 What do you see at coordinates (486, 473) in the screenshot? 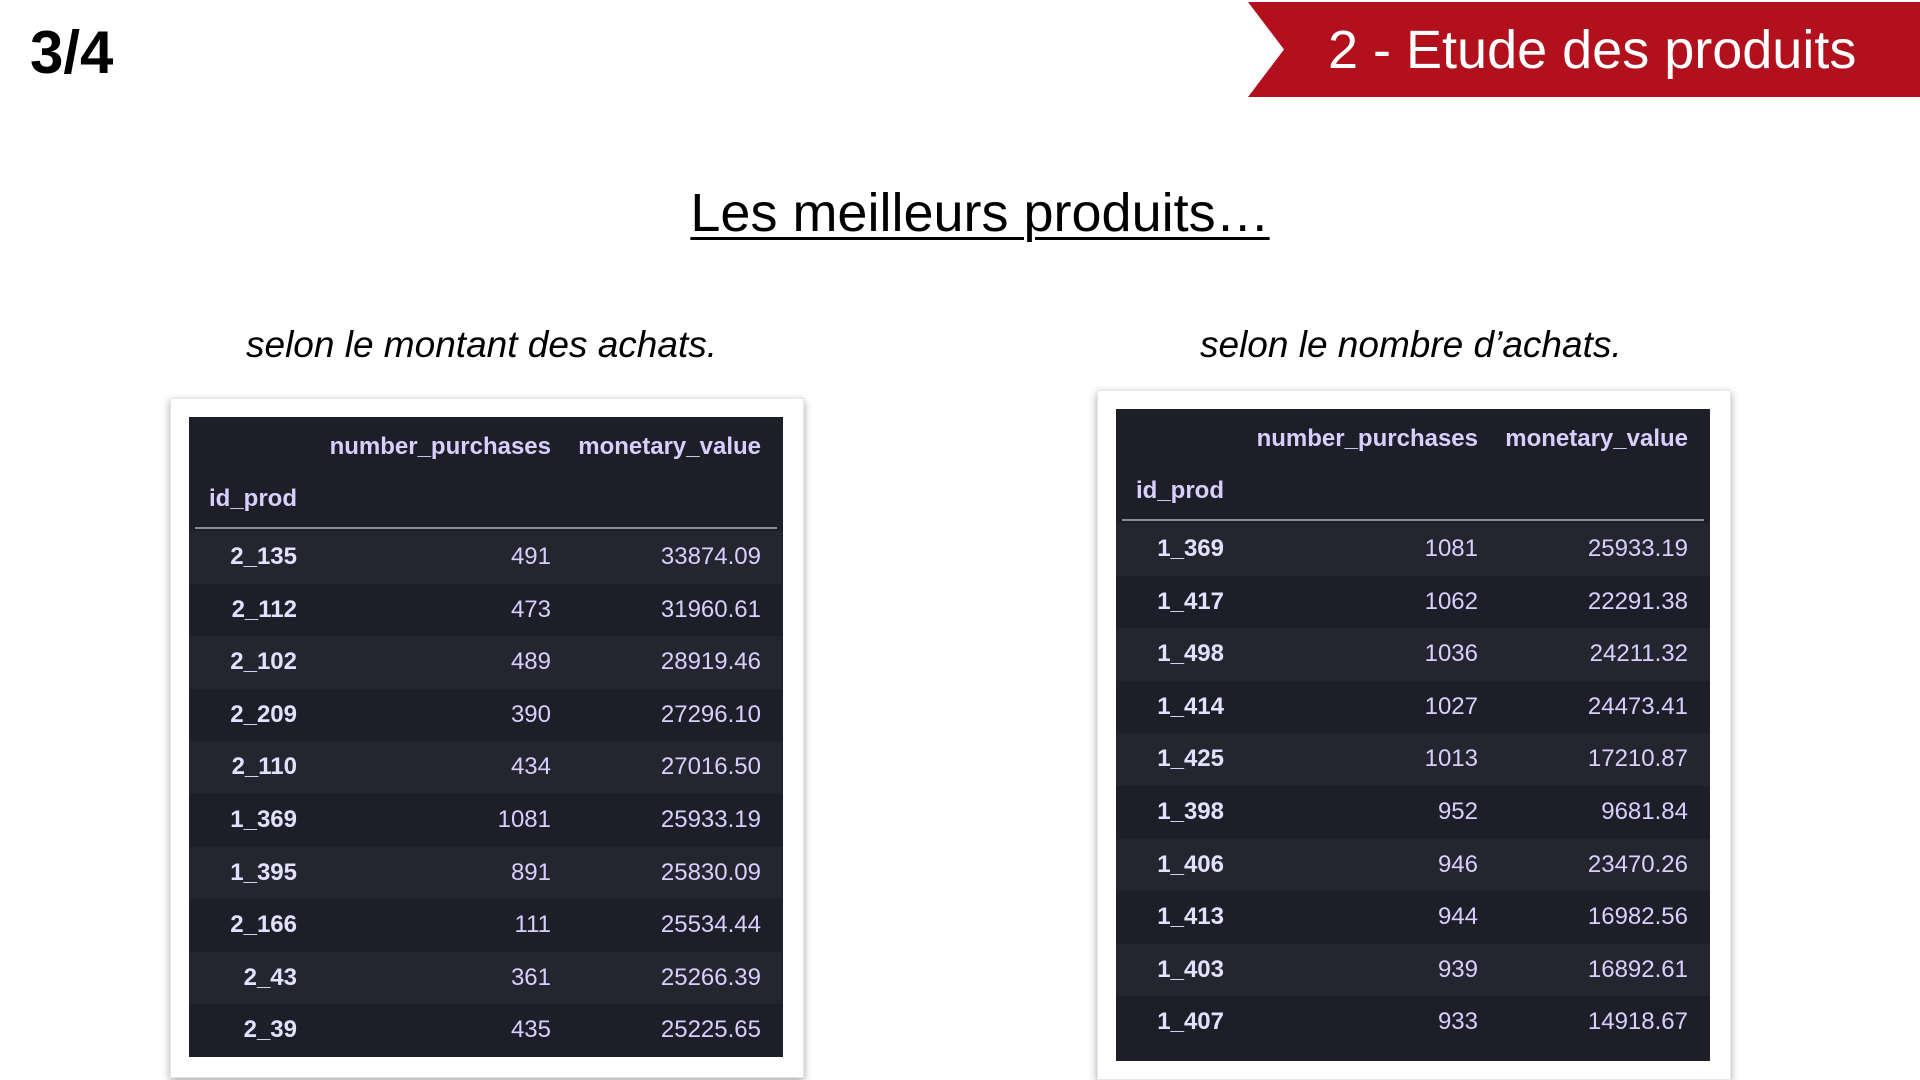
I see `left-table-header: number_purchases monetary_value id_prod` at bounding box center [486, 473].